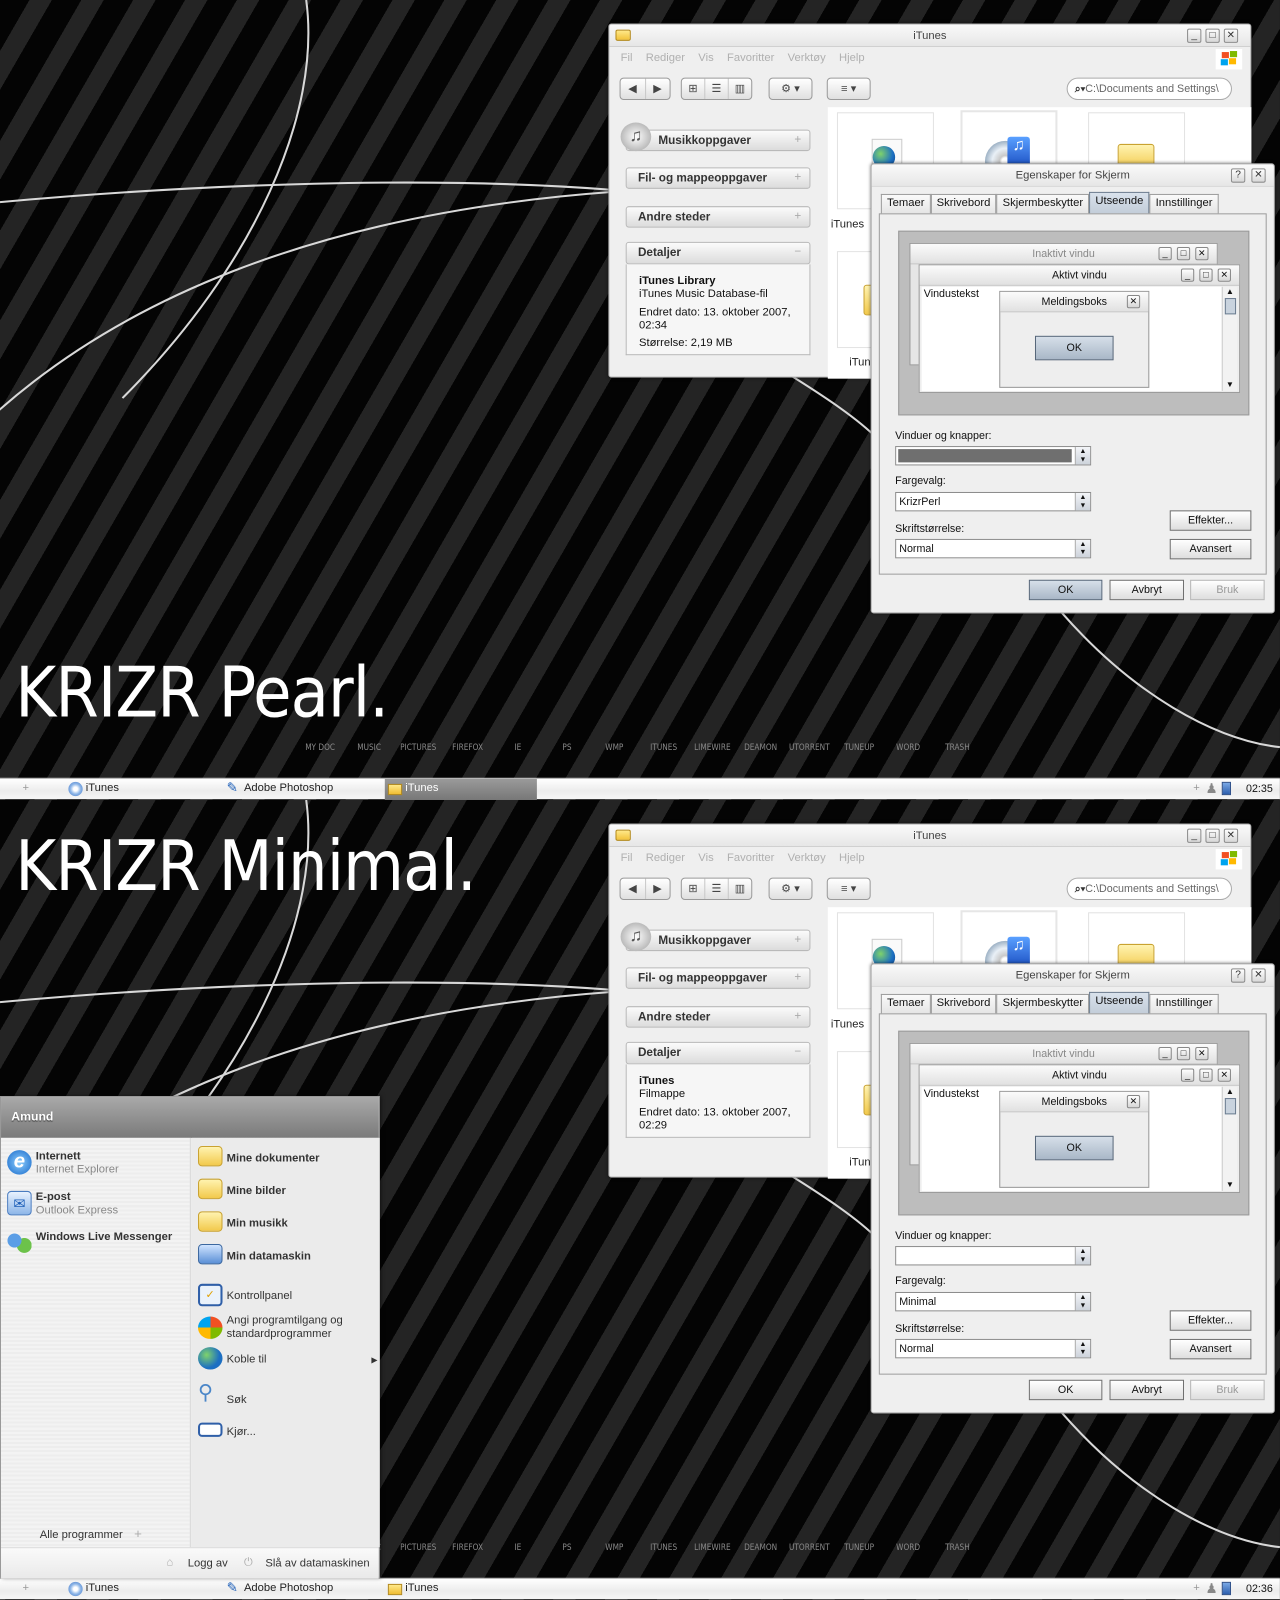  What do you see at coordinates (317, 1563) in the screenshot?
I see `shut-down-button: Slå av datamaskinen` at bounding box center [317, 1563].